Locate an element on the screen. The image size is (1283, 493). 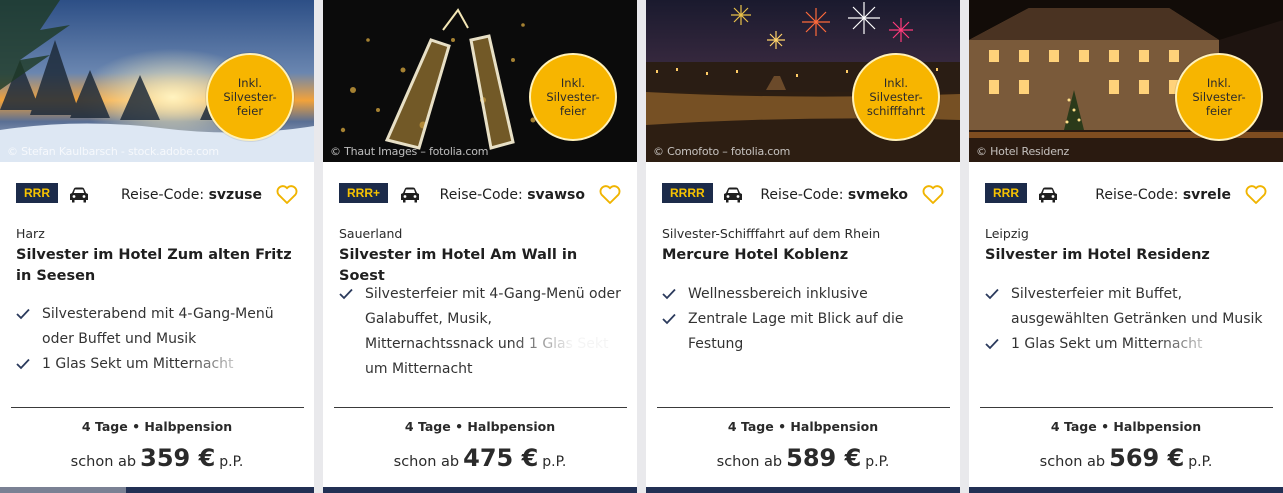
offer-region: Sauerland is located at coordinates (371, 233).